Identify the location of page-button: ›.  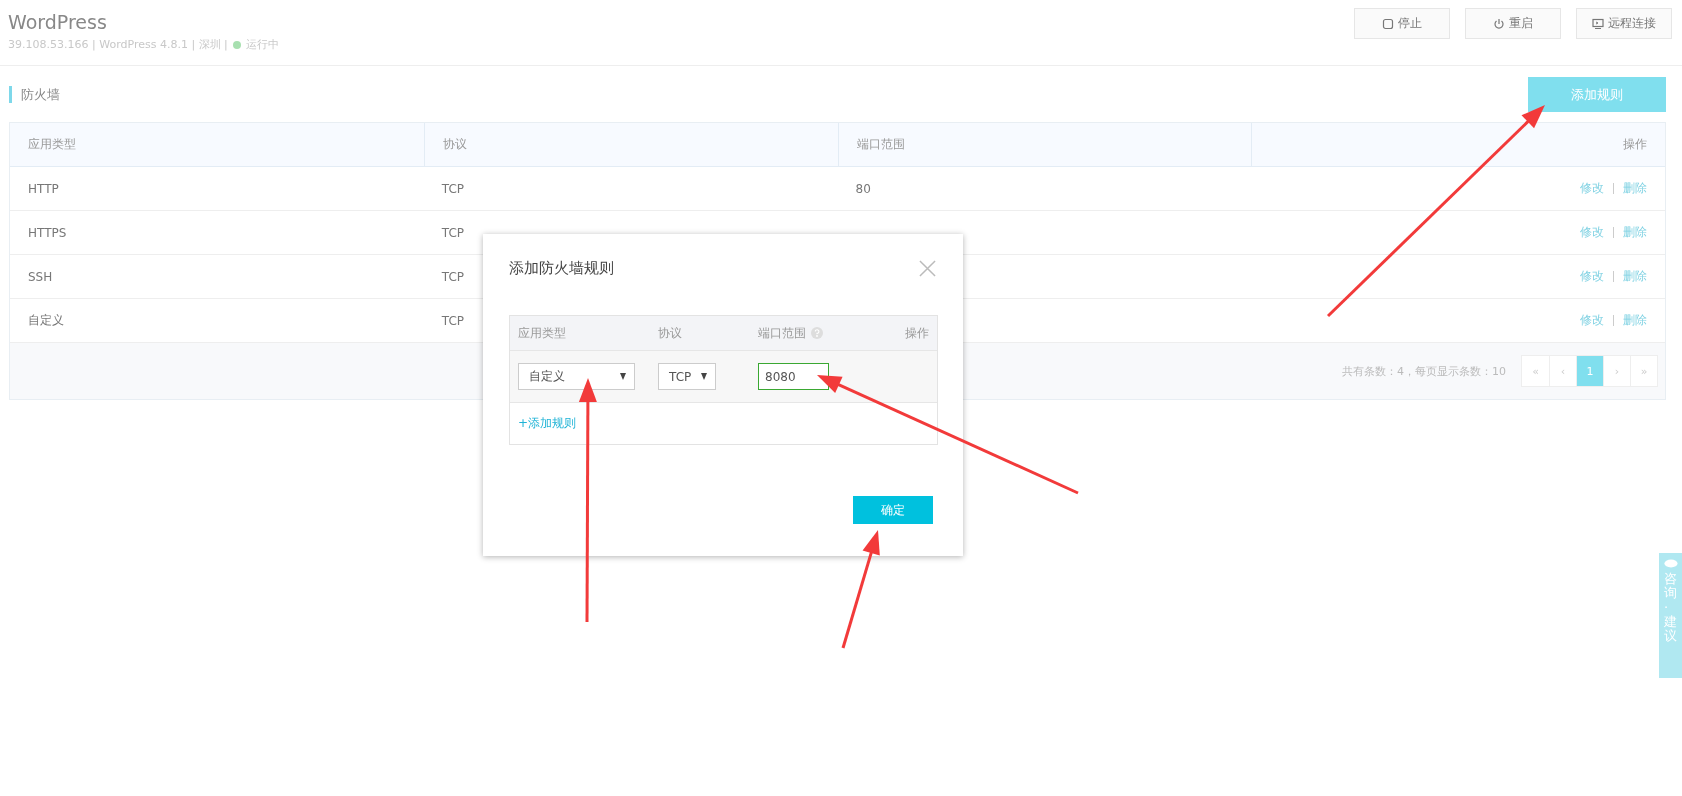
(1616, 371).